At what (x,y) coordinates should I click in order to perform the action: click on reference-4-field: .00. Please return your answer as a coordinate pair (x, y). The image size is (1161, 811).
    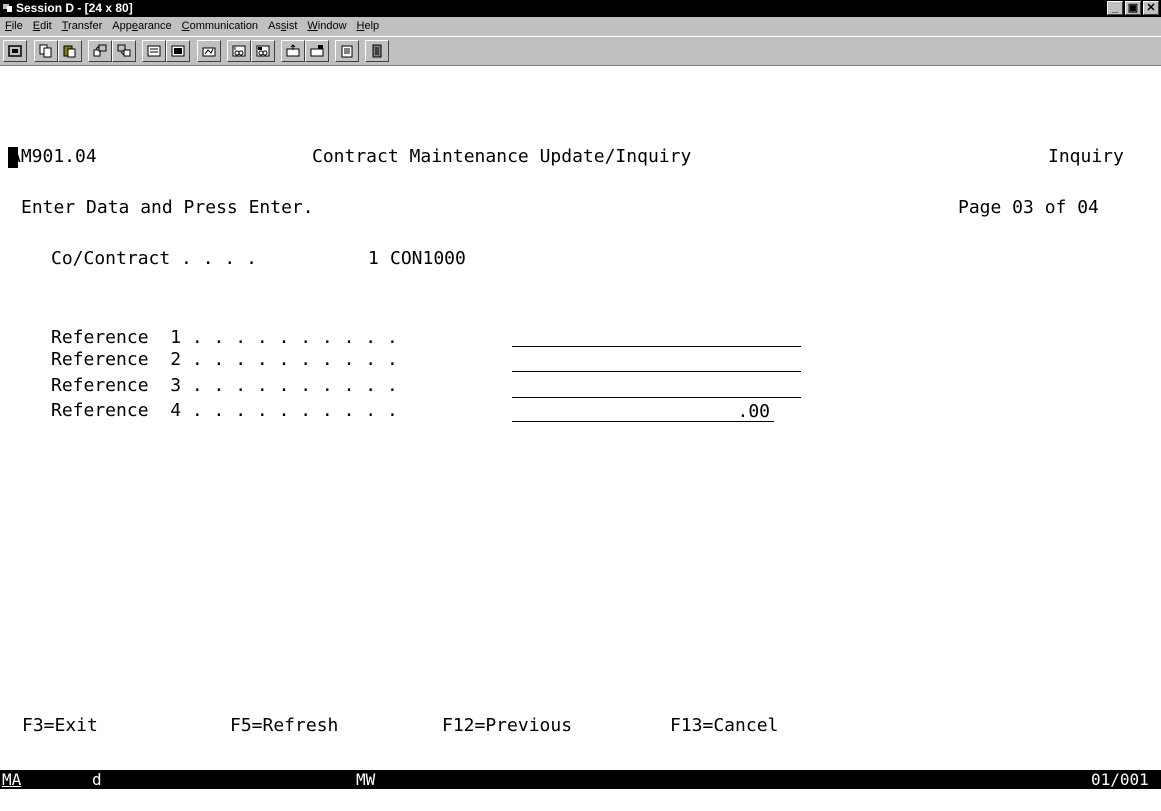
    Looking at the image, I should click on (643, 411).